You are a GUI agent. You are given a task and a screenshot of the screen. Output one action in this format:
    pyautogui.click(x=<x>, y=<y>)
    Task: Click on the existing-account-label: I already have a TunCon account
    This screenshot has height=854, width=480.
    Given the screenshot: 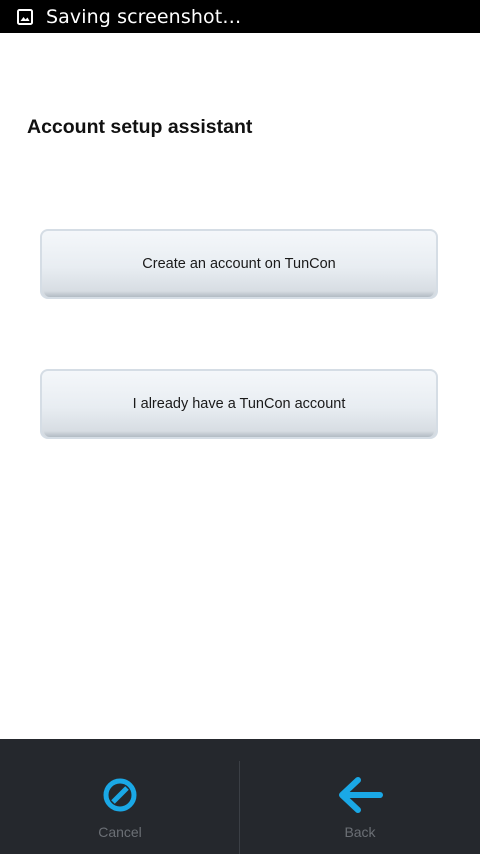 What is the action you would take?
    pyautogui.click(x=239, y=404)
    